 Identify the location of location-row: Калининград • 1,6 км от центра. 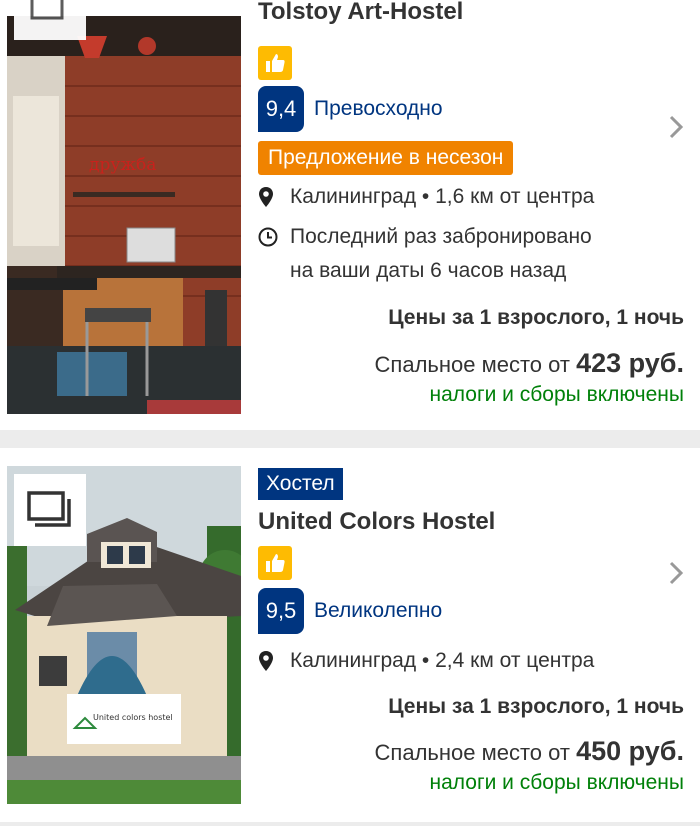
(471, 197).